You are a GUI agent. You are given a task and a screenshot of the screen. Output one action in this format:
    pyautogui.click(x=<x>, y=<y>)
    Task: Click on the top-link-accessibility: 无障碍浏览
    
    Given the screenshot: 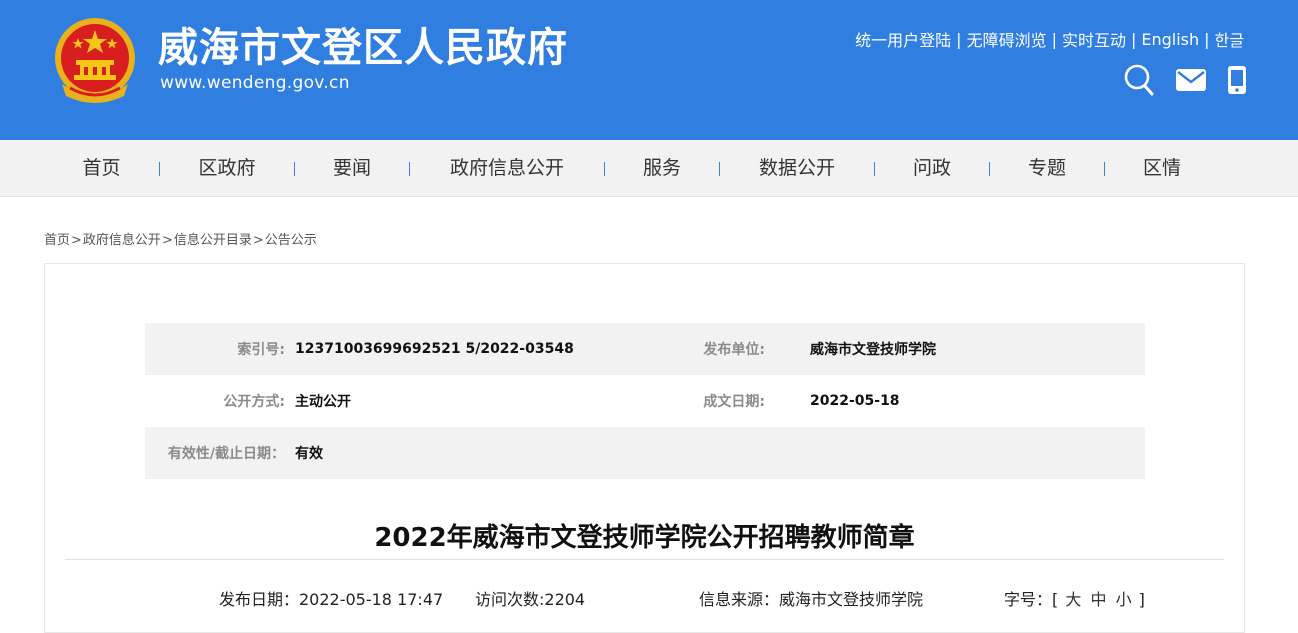 What is the action you would take?
    pyautogui.click(x=1007, y=39)
    